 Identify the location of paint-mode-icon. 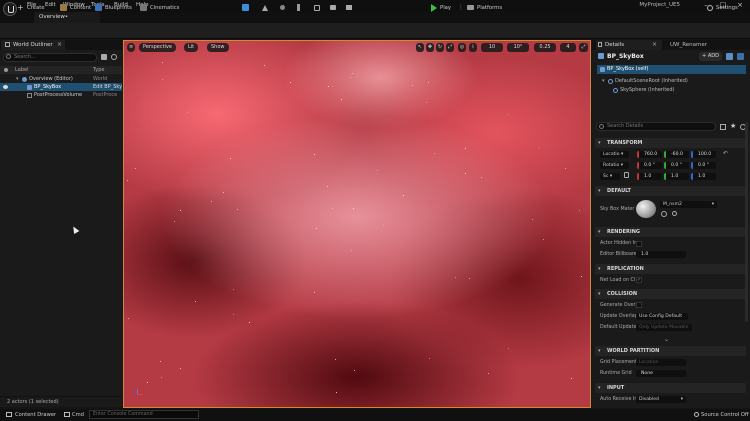
(300, 8).